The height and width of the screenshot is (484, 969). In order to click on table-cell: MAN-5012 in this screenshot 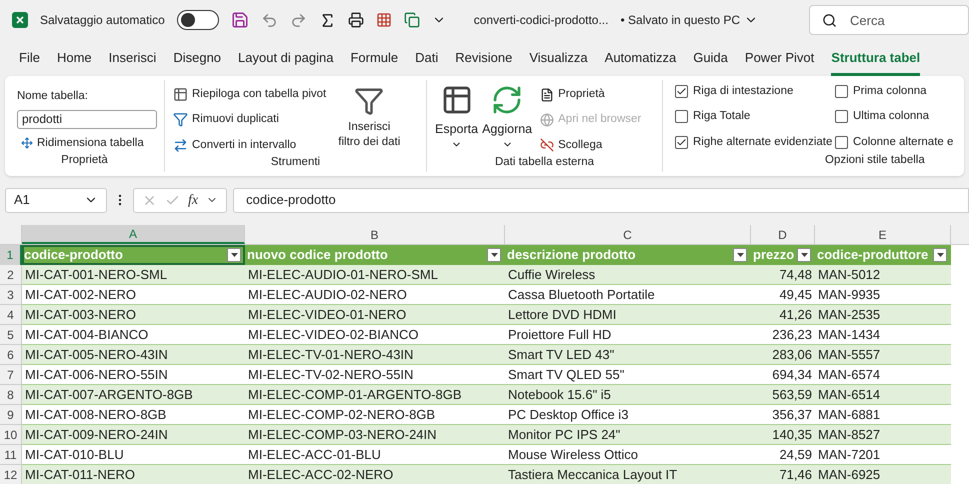, I will do `click(883, 275)`.